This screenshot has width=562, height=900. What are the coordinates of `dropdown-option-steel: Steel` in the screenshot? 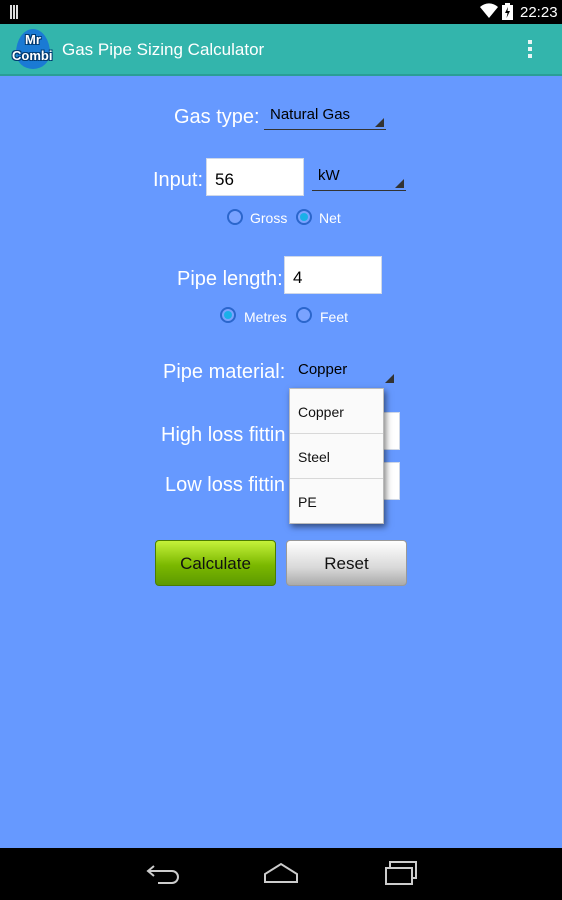 It's located at (336, 456).